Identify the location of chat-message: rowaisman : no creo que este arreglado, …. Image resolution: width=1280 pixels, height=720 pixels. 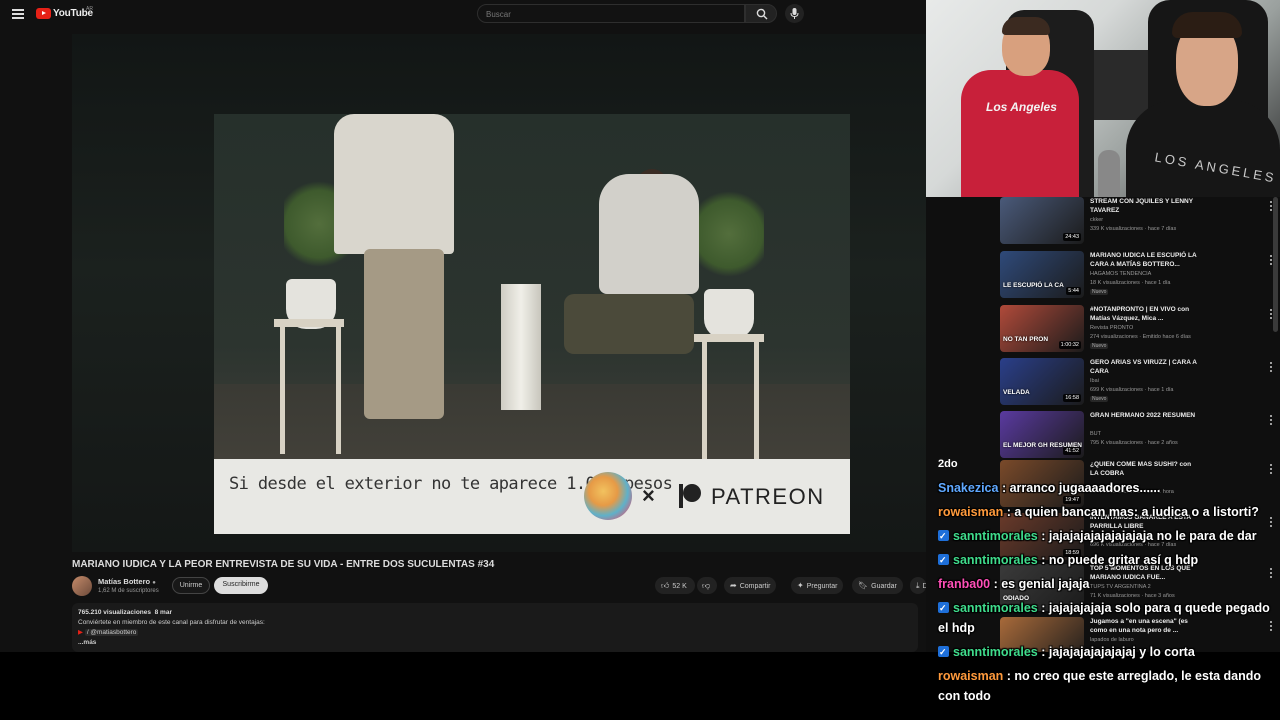
(1109, 686).